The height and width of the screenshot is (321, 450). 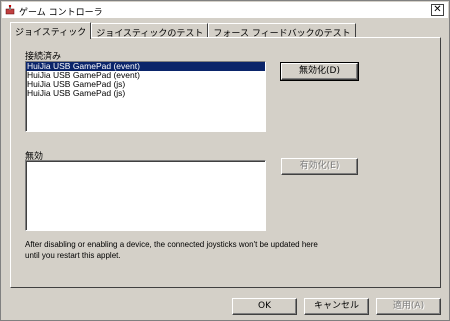 I want to click on close-button: ✕, so click(x=437, y=10).